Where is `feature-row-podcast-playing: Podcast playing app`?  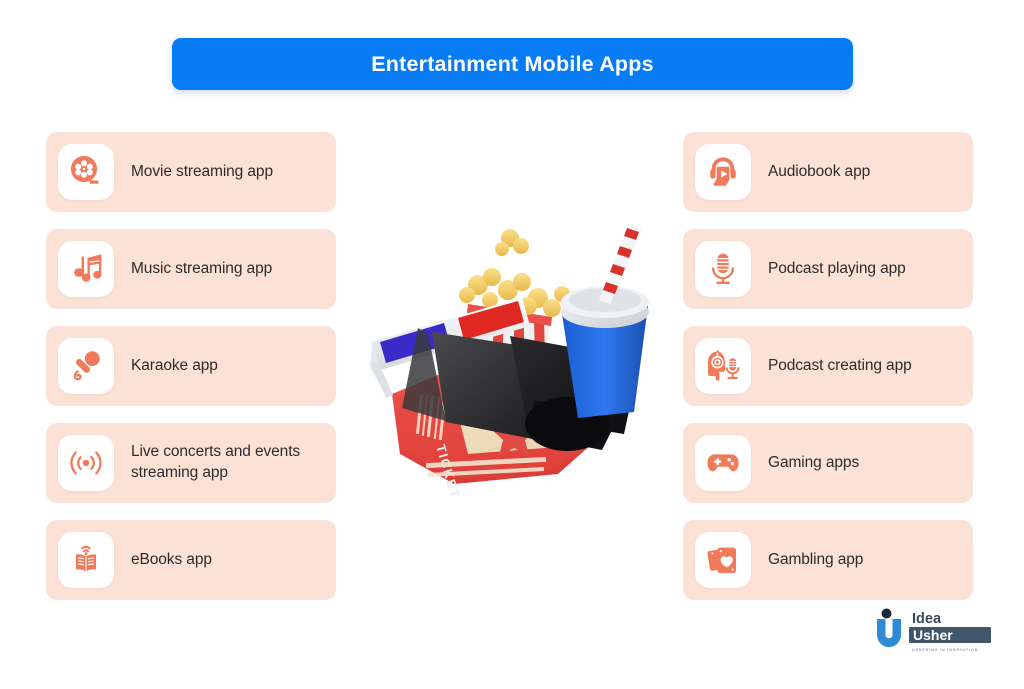 feature-row-podcast-playing: Podcast playing app is located at coordinates (828, 269).